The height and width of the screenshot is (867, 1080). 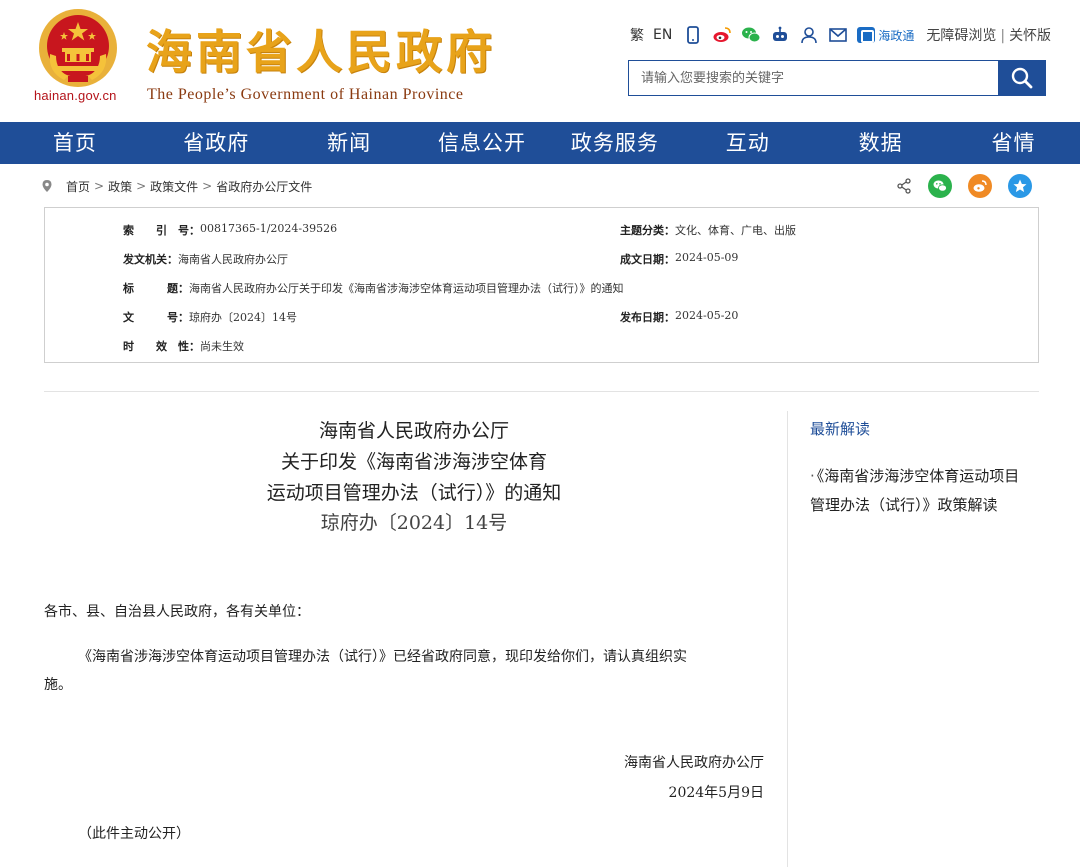 What do you see at coordinates (321, 49) in the screenshot?
I see `site-title: 海南省人民政府` at bounding box center [321, 49].